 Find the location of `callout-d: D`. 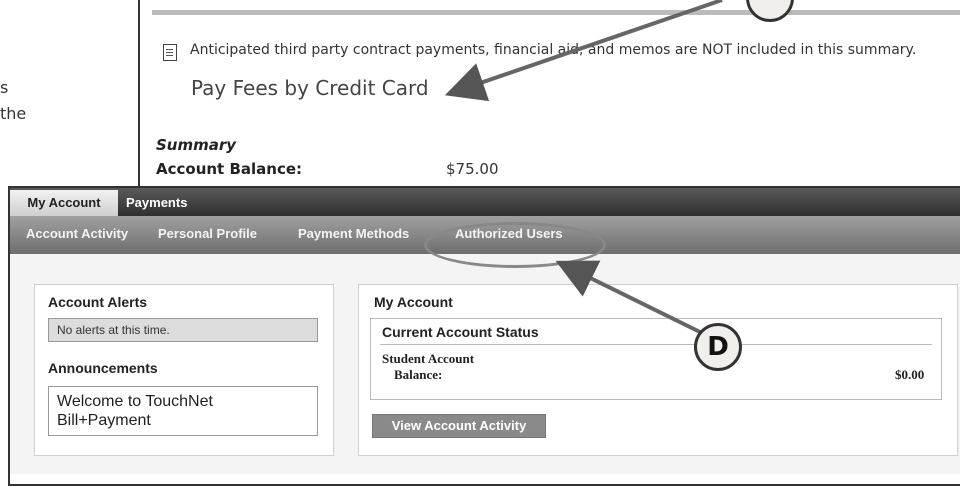

callout-d: D is located at coordinates (718, 347).